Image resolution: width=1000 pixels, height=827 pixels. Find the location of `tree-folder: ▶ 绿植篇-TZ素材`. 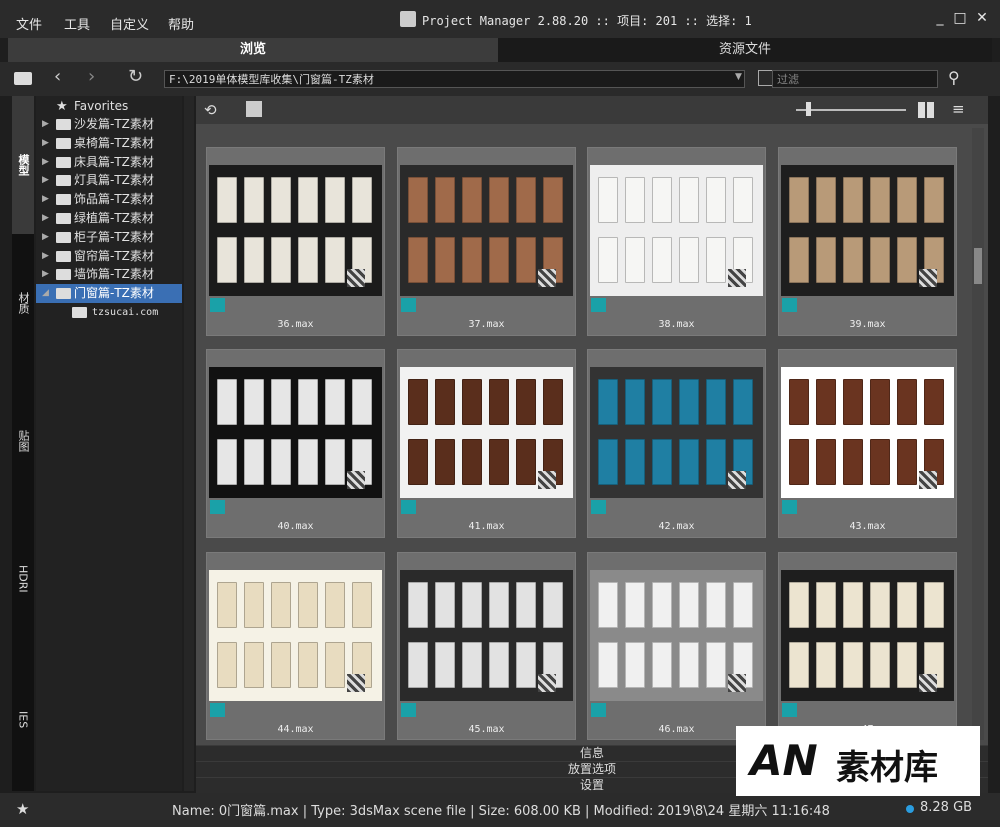

tree-folder: ▶ 绿植篇-TZ素材 is located at coordinates (109, 218).